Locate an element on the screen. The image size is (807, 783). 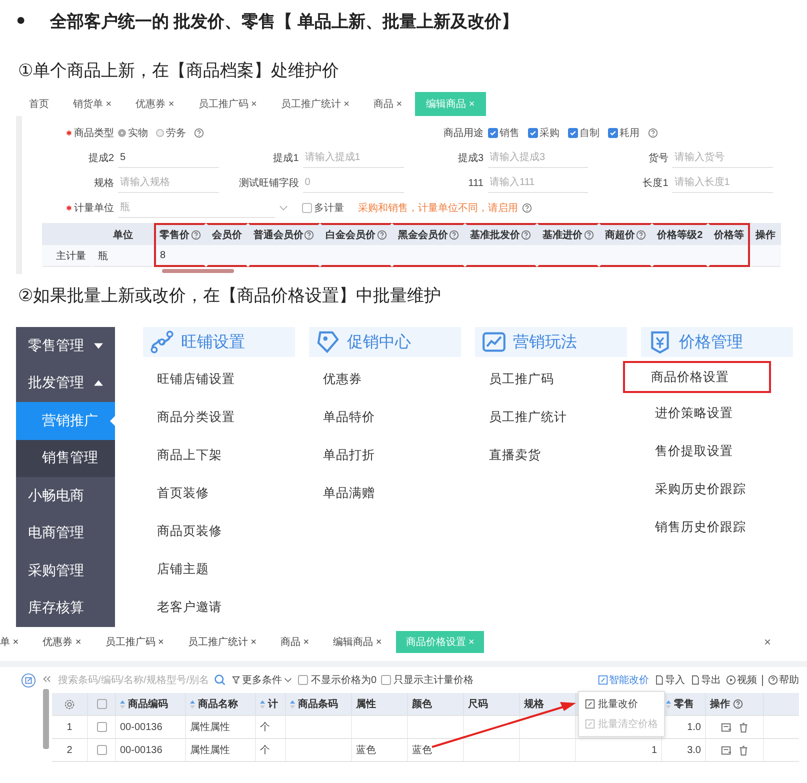
settings-icon is located at coordinates (69, 704).